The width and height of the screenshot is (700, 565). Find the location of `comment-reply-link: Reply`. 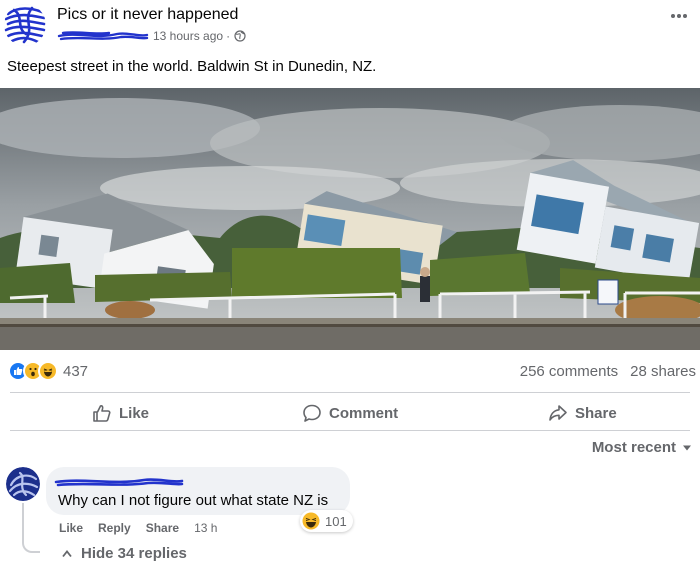

comment-reply-link: Reply is located at coordinates (114, 528).